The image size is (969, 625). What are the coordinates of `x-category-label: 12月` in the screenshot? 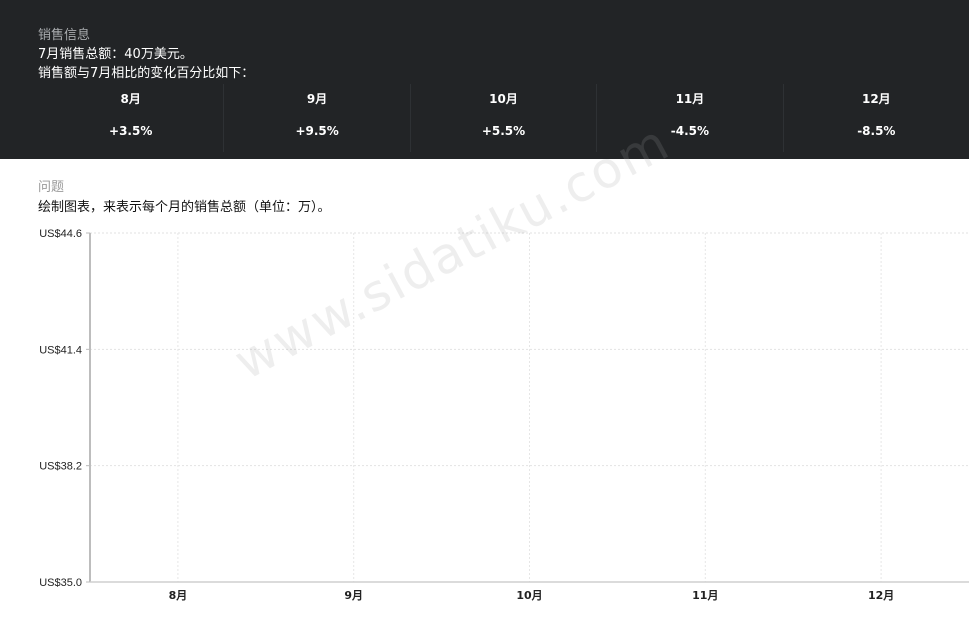 It's located at (881, 595).